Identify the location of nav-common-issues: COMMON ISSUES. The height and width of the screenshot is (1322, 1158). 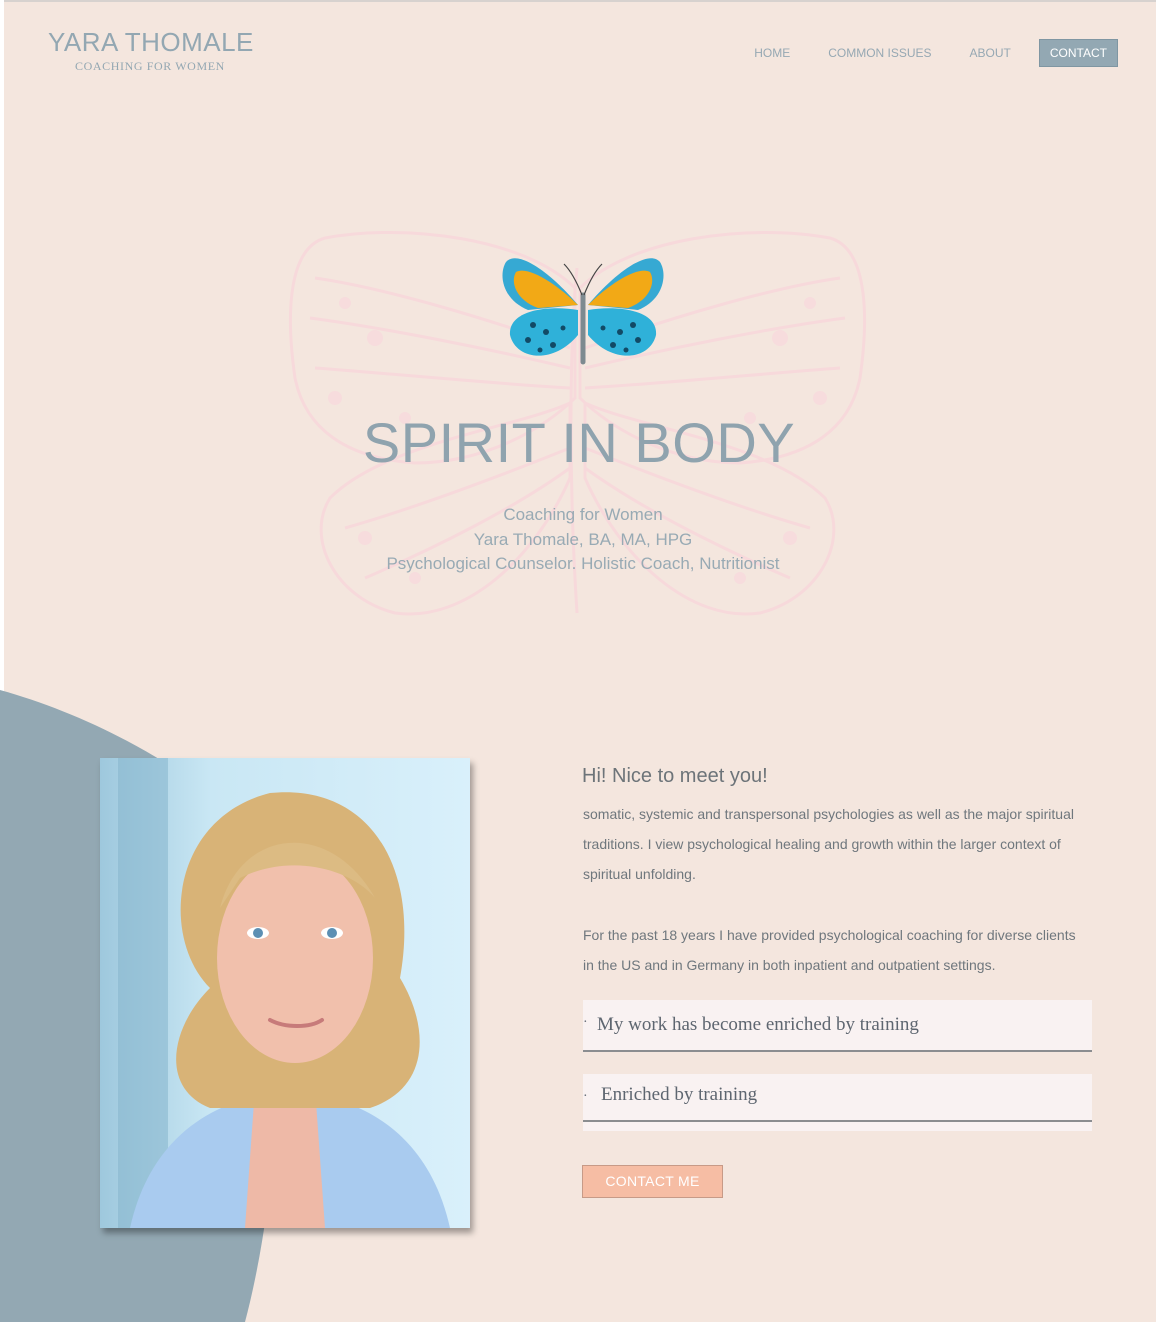
(879, 53).